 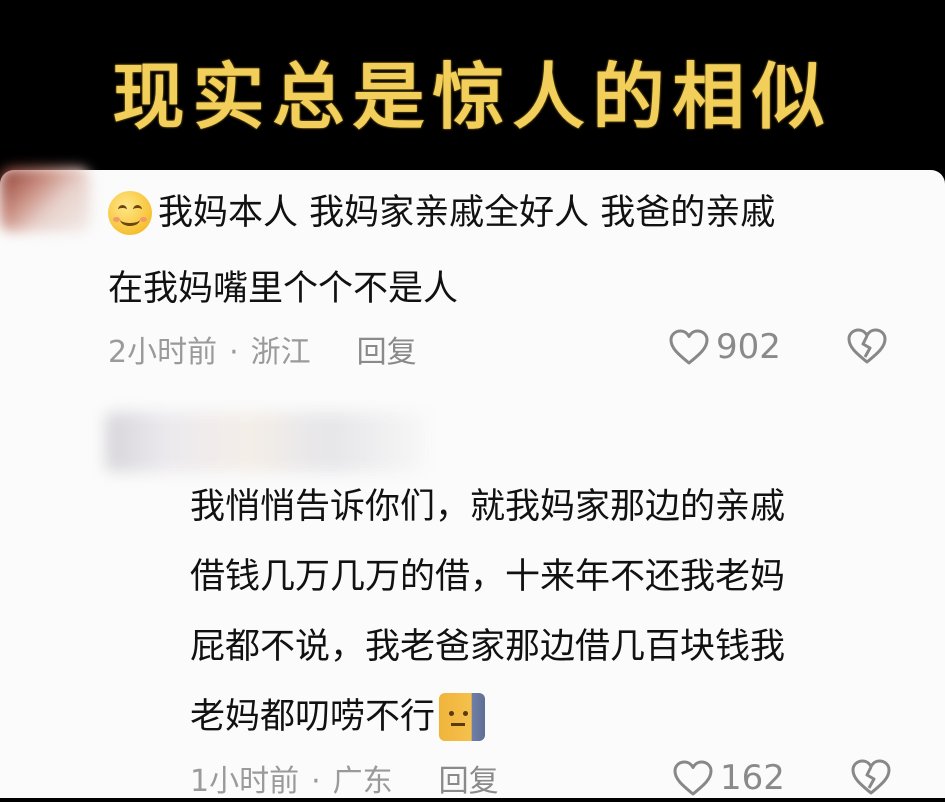 I want to click on comment-2-dislike-button, so click(x=871, y=779).